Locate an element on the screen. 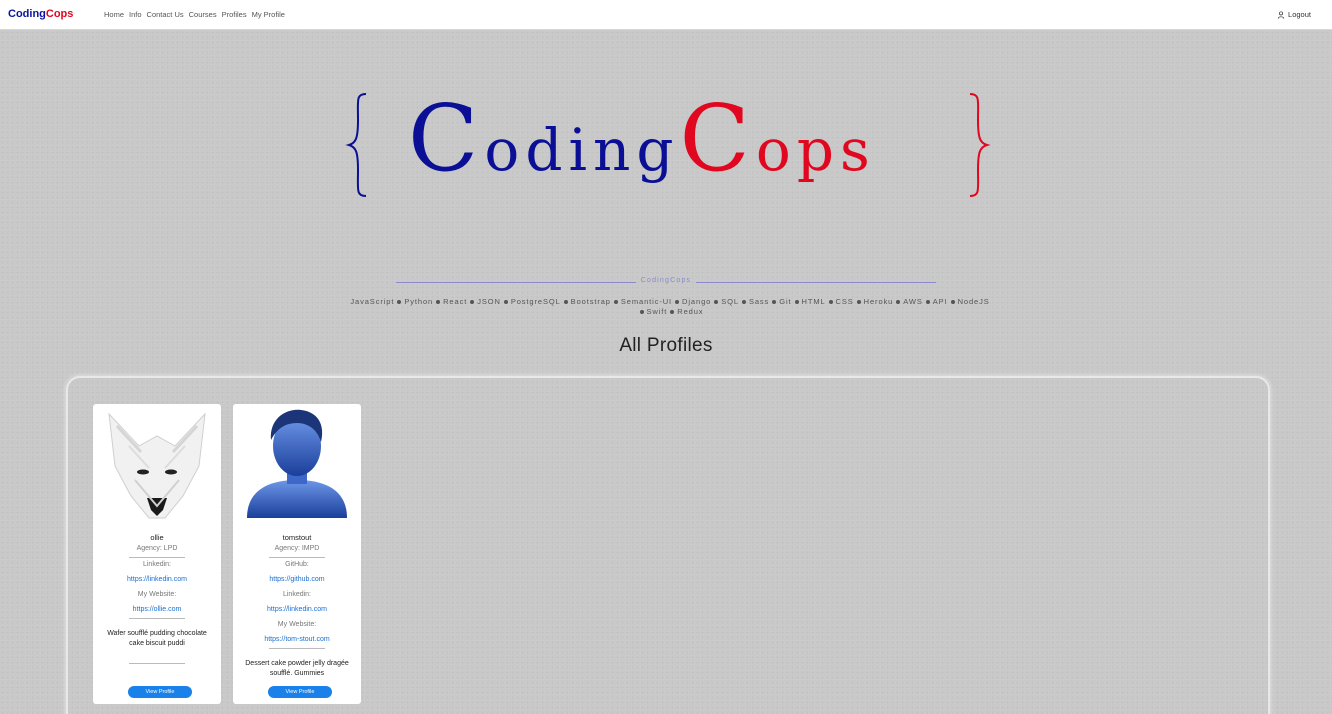  skill-item: PostgreSQL is located at coordinates (535, 301).